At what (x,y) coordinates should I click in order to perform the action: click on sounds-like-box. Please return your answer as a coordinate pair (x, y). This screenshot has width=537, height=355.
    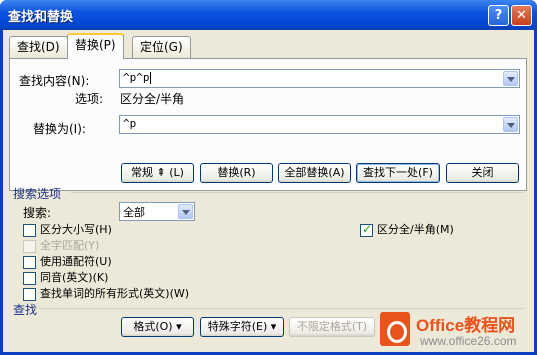
    Looking at the image, I should click on (29, 278).